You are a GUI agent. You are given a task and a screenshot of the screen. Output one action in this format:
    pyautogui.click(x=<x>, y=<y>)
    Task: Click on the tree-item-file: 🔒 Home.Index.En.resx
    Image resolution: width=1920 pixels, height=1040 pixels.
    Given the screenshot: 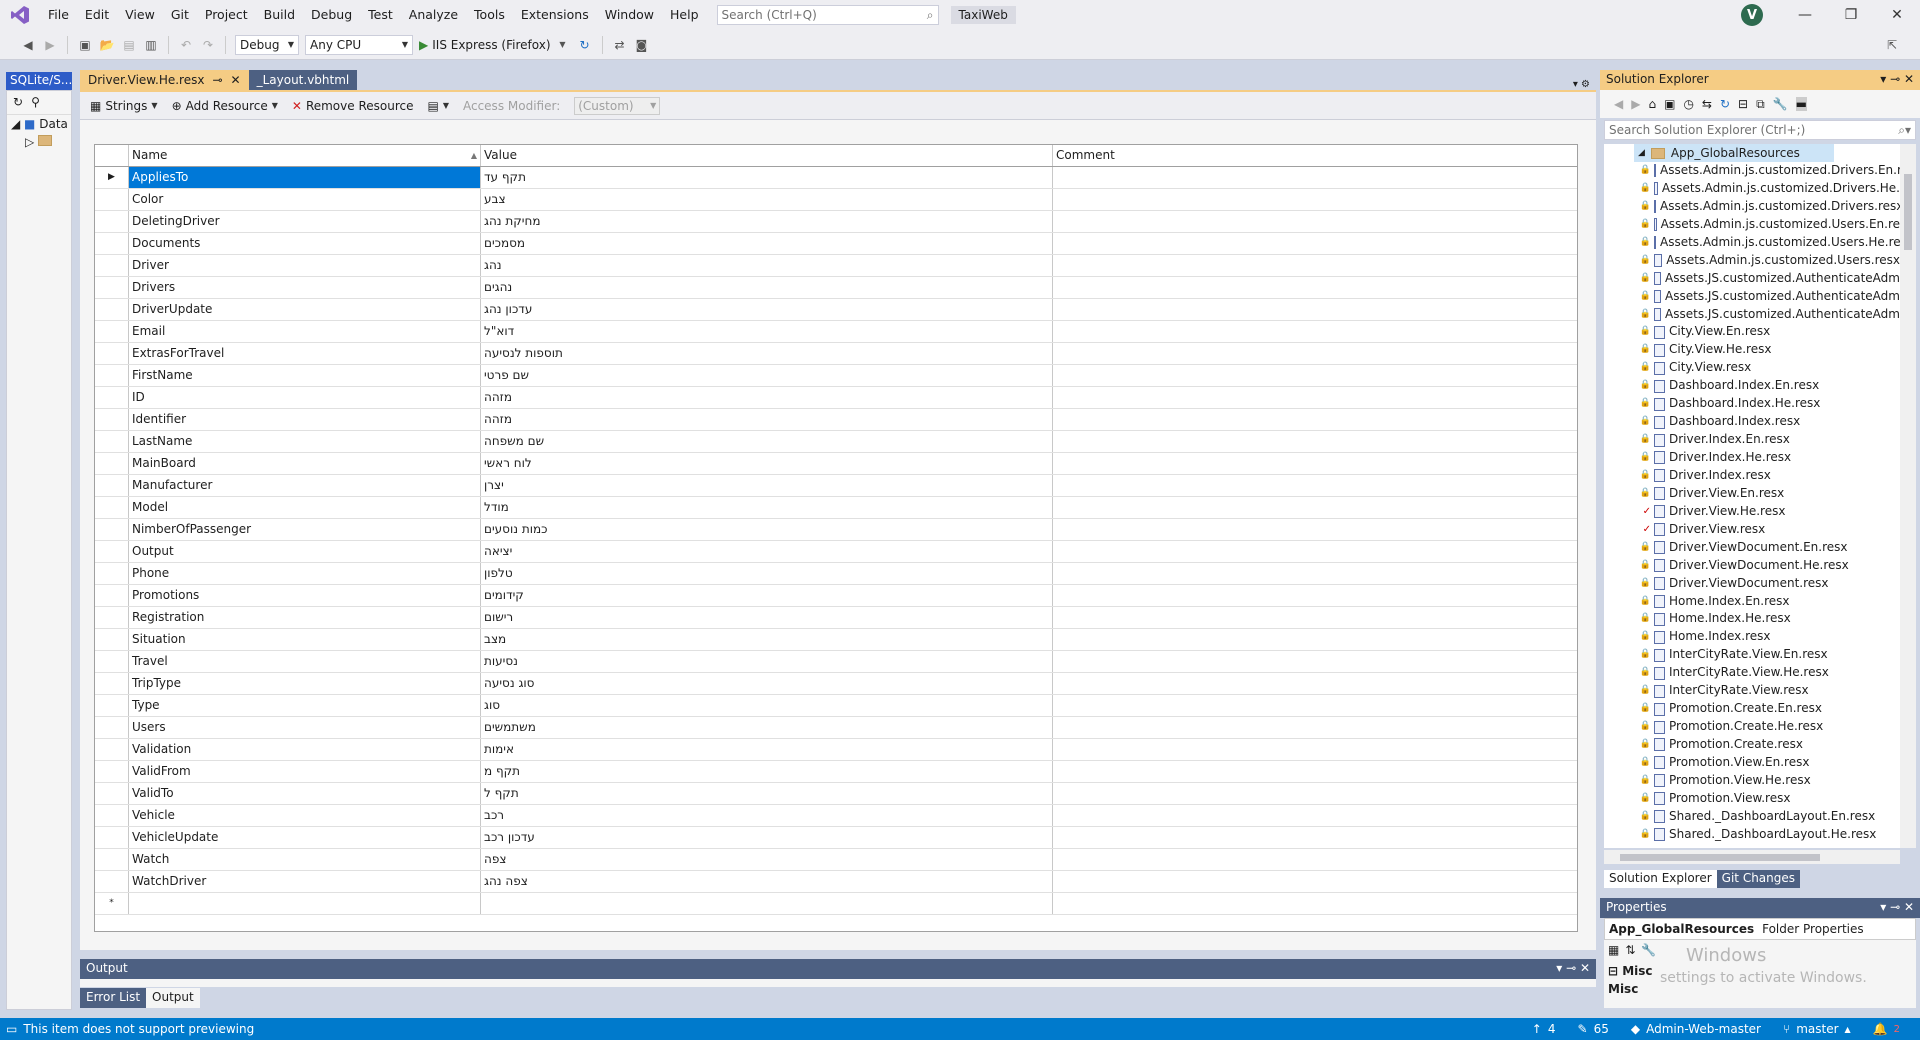 What is the action you would take?
    pyautogui.click(x=1752, y=602)
    